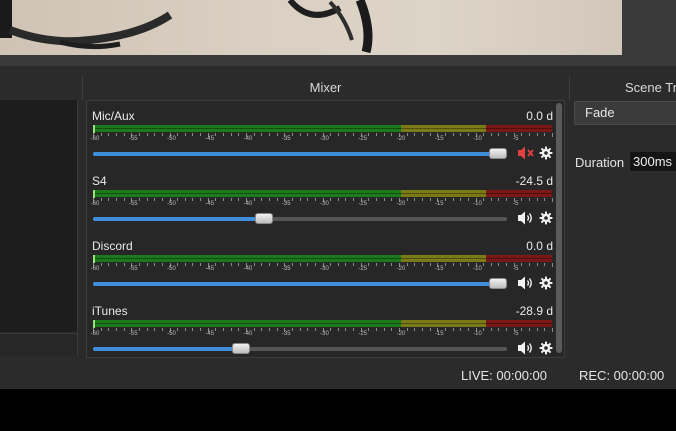 This screenshot has height=431, width=676. Describe the element at coordinates (653, 161) in the screenshot. I see `duration-input: 300ms` at that location.